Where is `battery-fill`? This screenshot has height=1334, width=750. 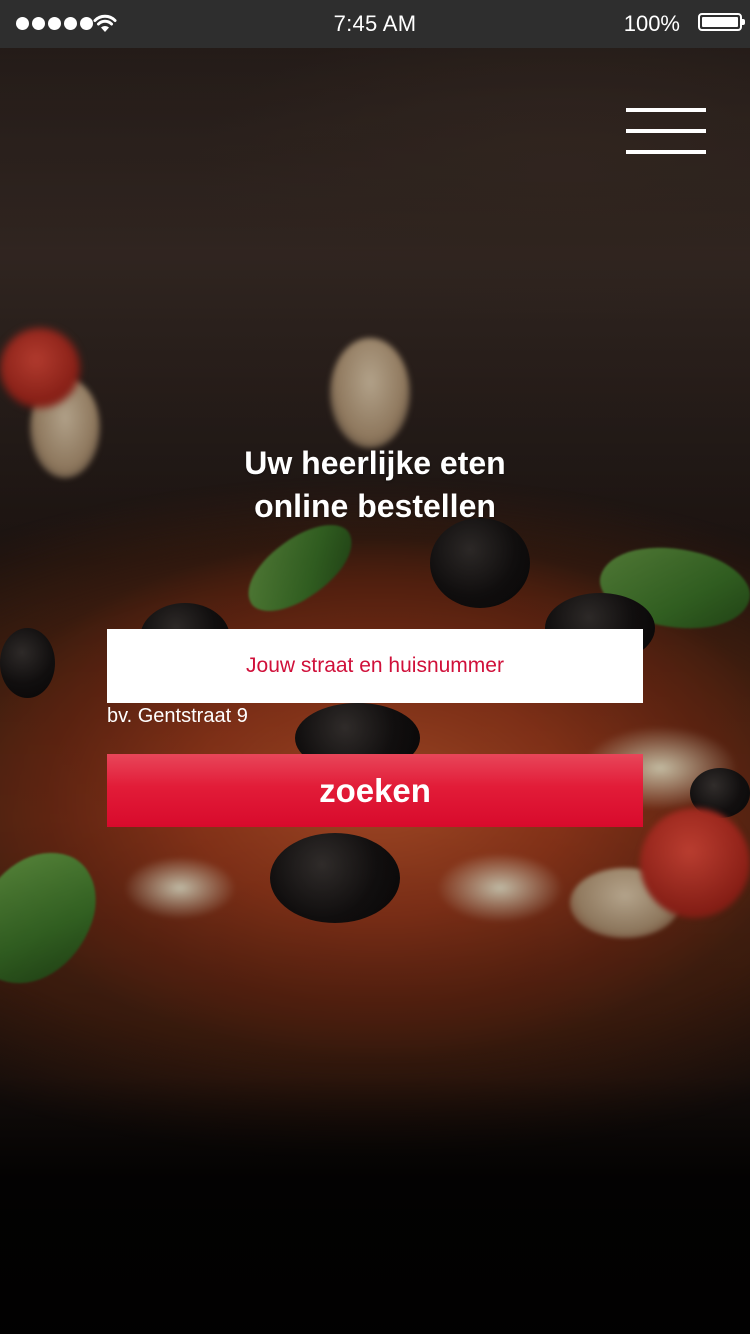
battery-fill is located at coordinates (720, 22).